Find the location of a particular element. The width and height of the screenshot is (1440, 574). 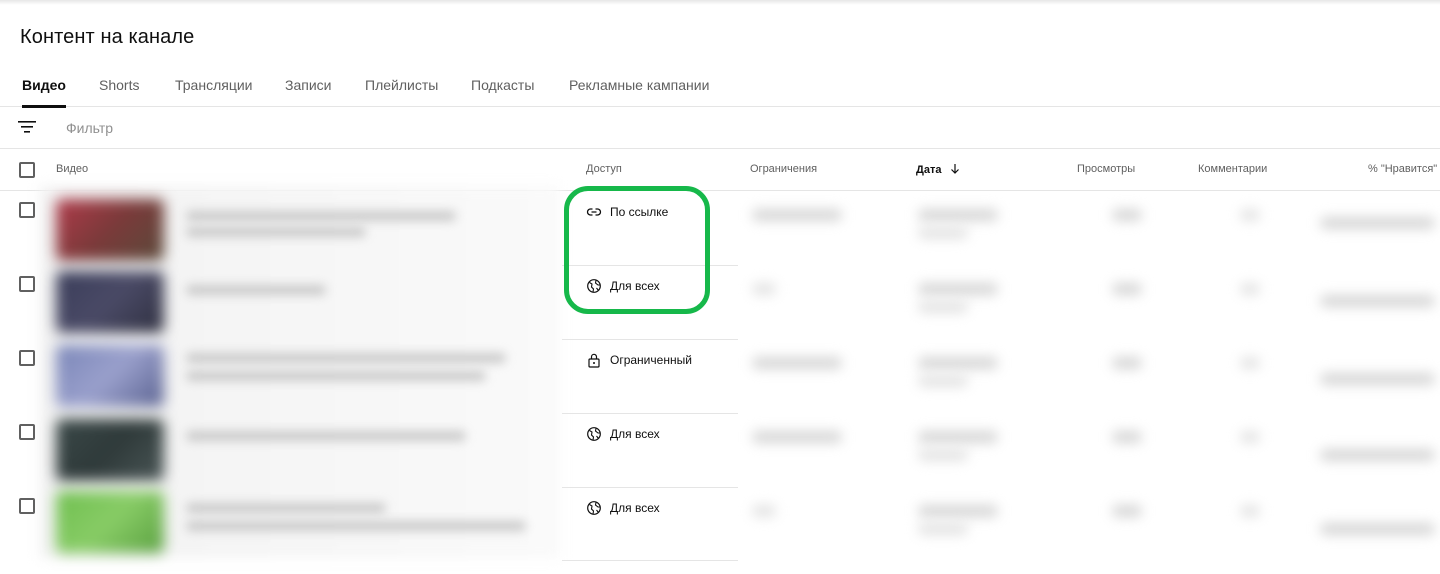

column-date: Дата is located at coordinates (938, 169).